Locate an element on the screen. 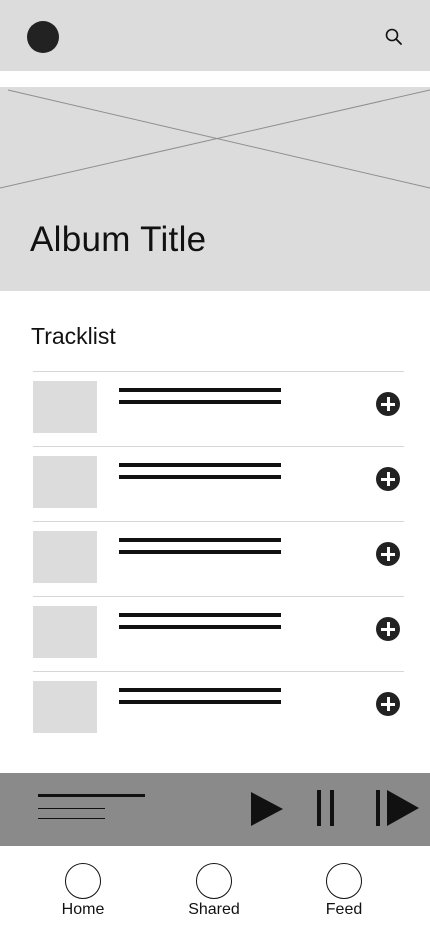  nav-shared: Shared is located at coordinates (214, 892).